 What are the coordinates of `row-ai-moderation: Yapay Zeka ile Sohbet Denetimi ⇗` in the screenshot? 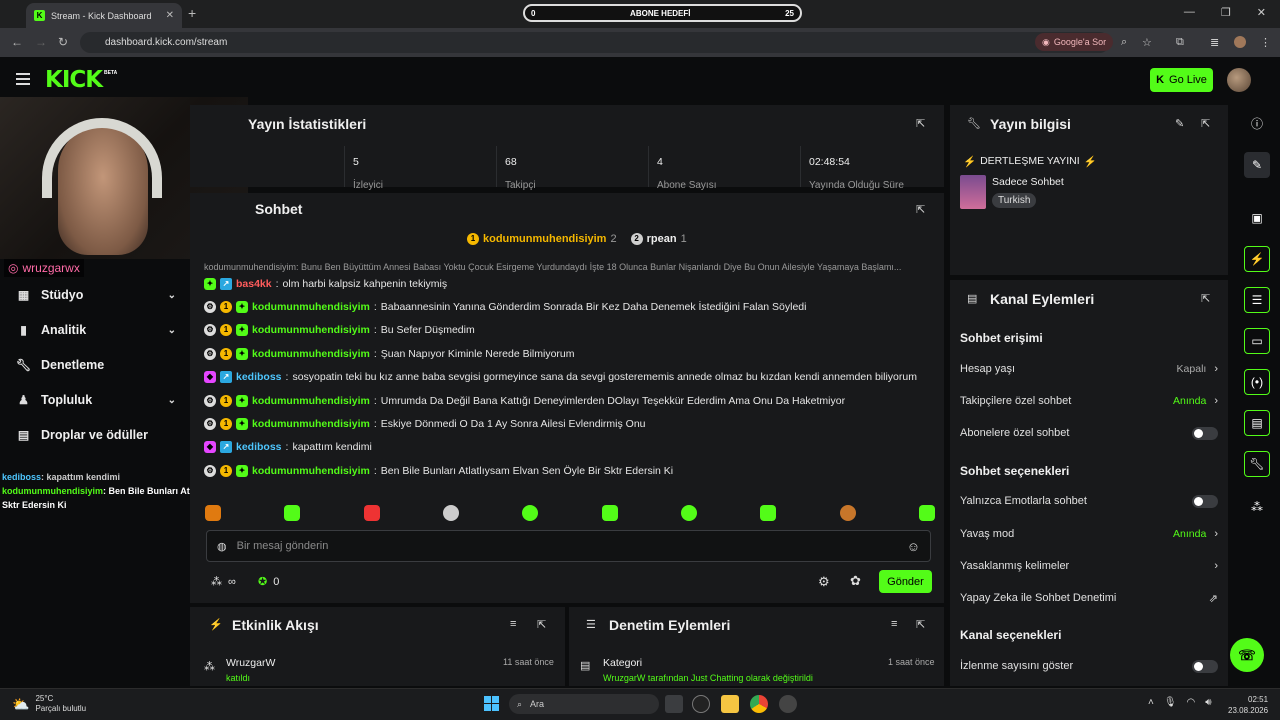 It's located at (1089, 598).